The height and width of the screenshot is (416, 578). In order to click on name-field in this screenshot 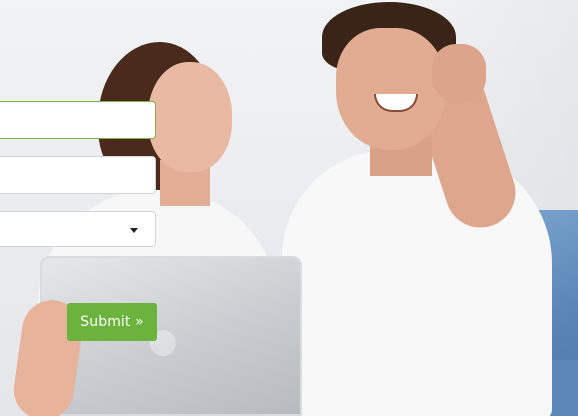, I will do `click(78, 120)`.